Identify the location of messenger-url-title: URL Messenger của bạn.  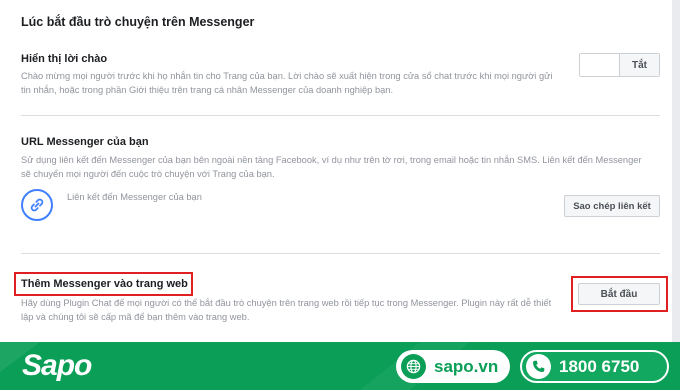
(85, 142).